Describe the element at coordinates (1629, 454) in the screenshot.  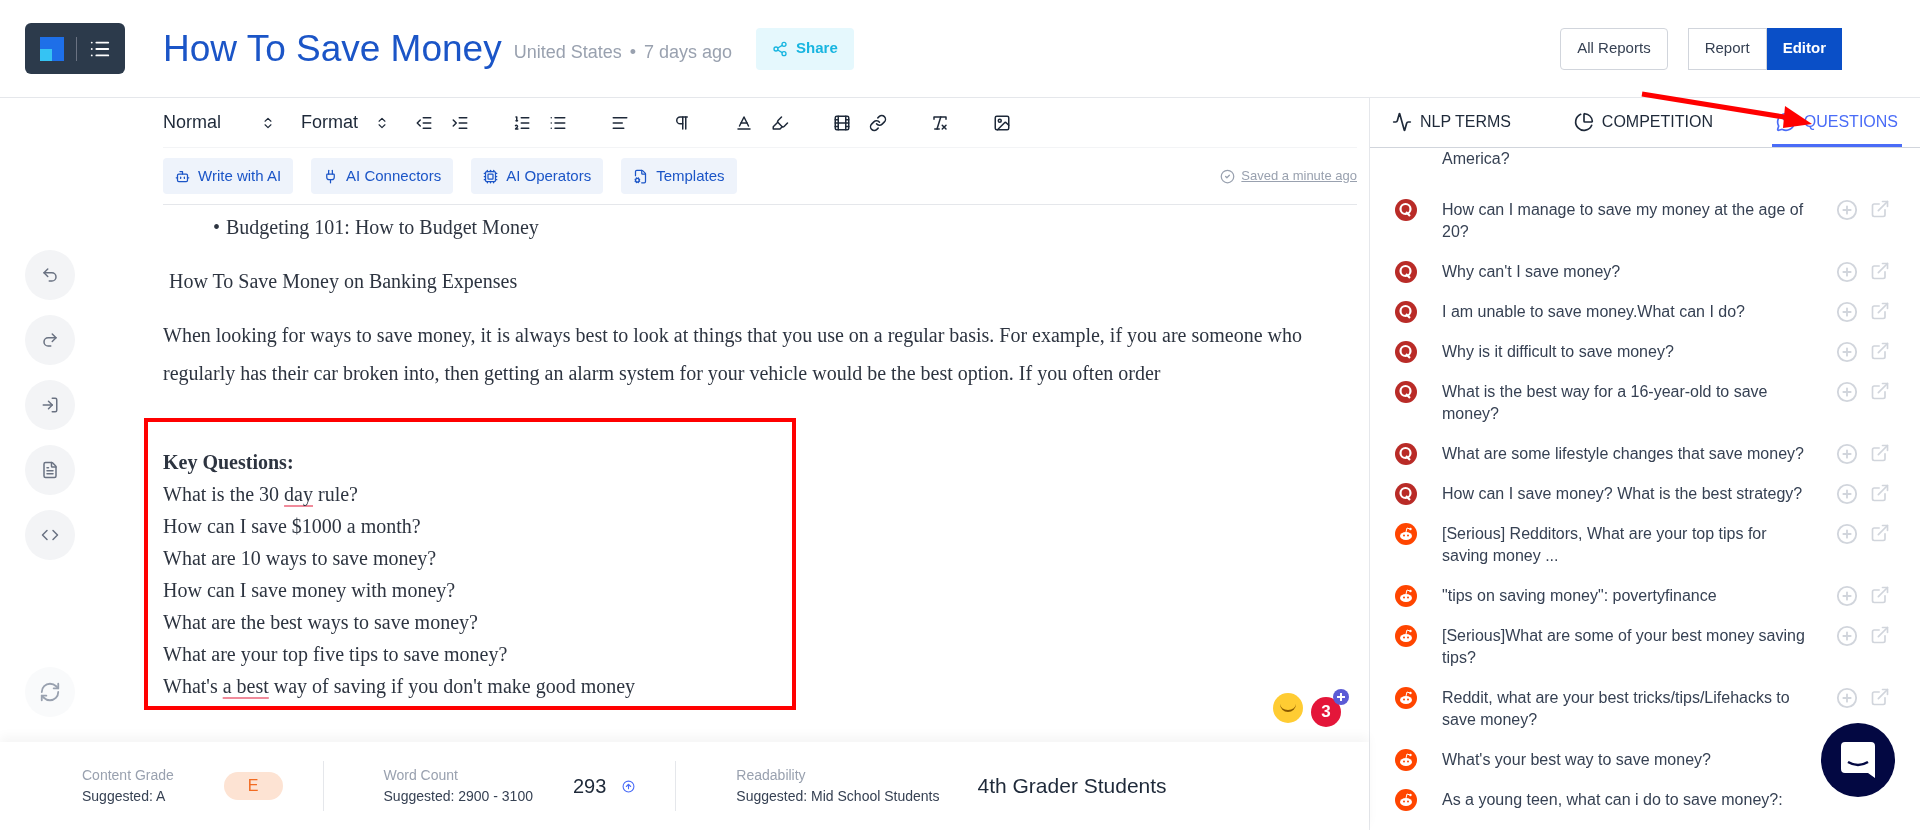
I see `question-text: What are some lifestyle changes that save money?` at that location.